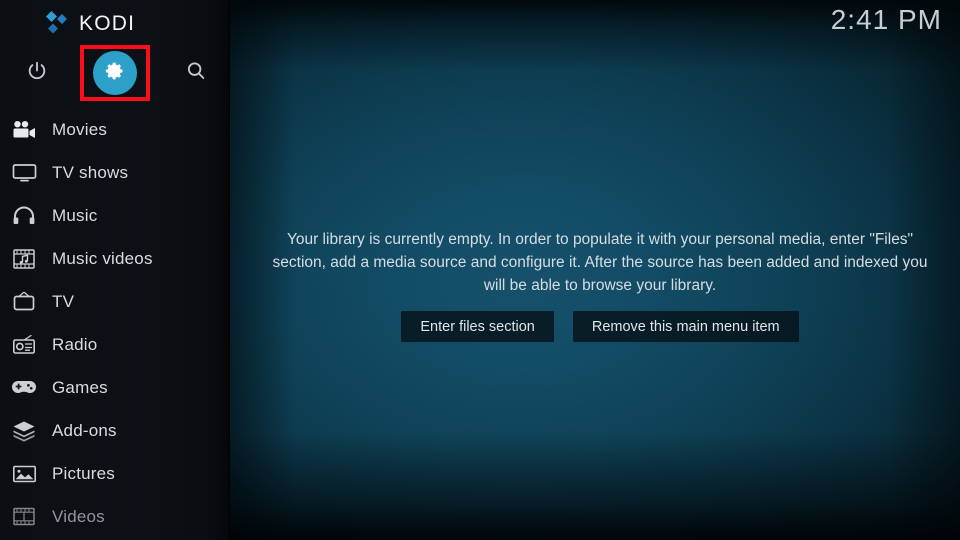  Describe the element at coordinates (80, 387) in the screenshot. I see `sidebar-item-label: Games` at that location.